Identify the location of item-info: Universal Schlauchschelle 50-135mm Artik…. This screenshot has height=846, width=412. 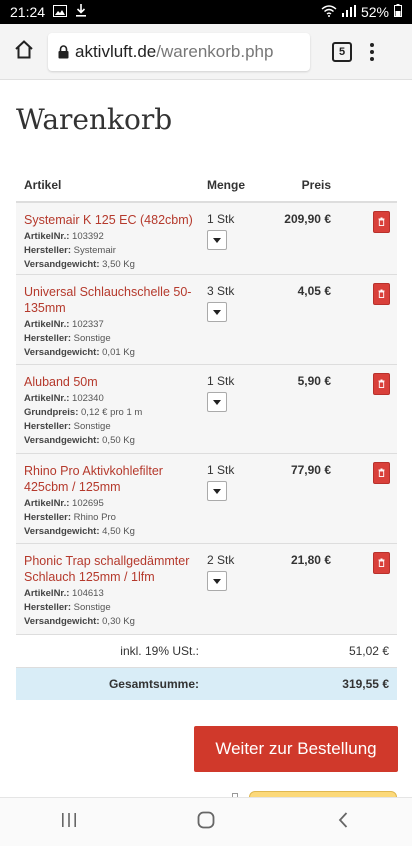
(111, 319).